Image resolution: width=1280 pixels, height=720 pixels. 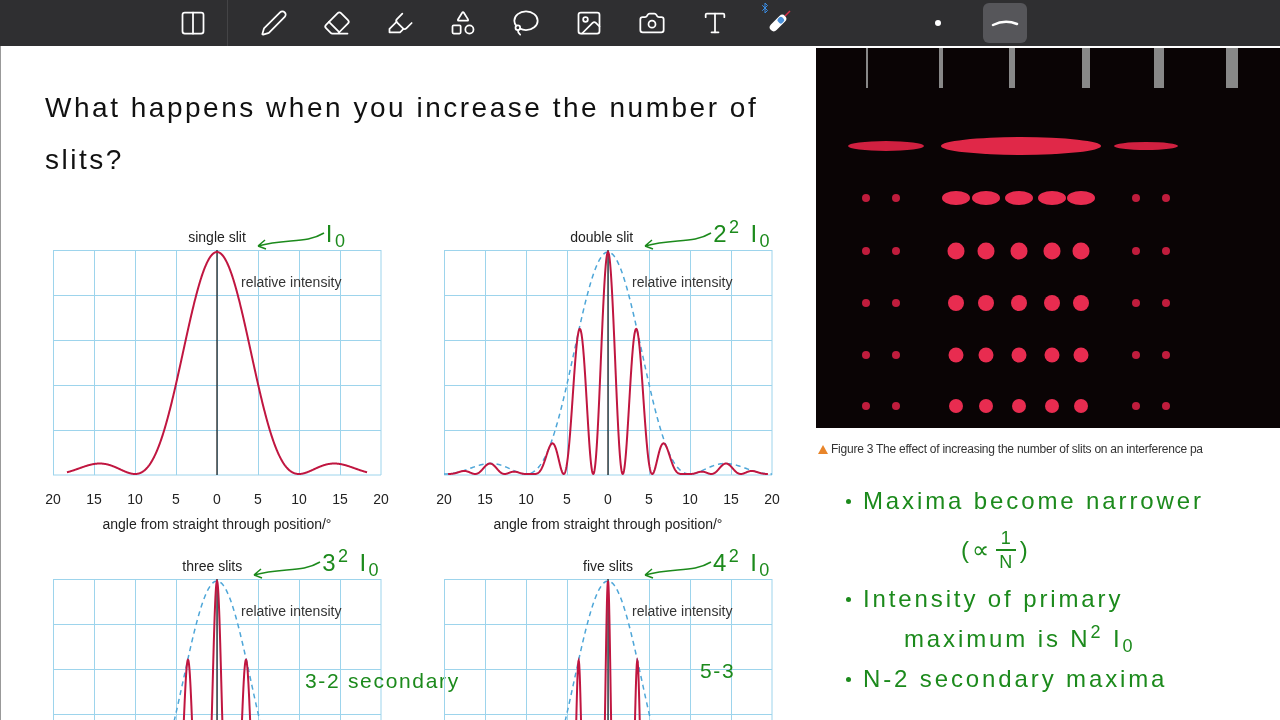 I want to click on chart-title: five slits, so click(x=608, y=566).